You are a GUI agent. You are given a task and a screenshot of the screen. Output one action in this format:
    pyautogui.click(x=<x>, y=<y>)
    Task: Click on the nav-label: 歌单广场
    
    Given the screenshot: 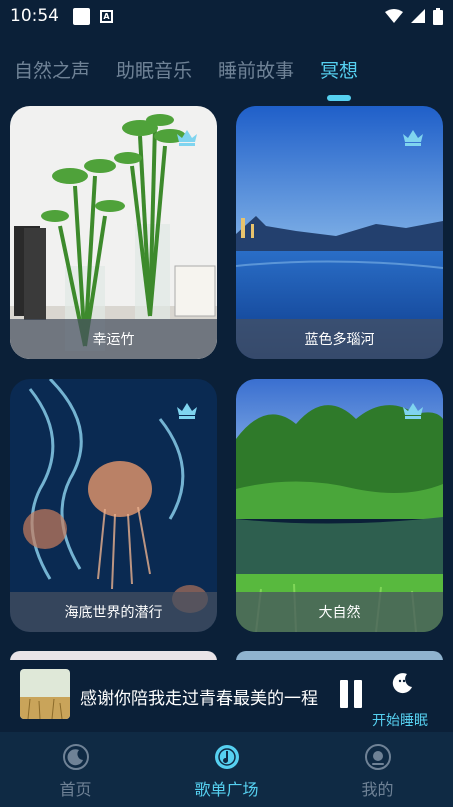 What is the action you would take?
    pyautogui.click(x=226, y=789)
    